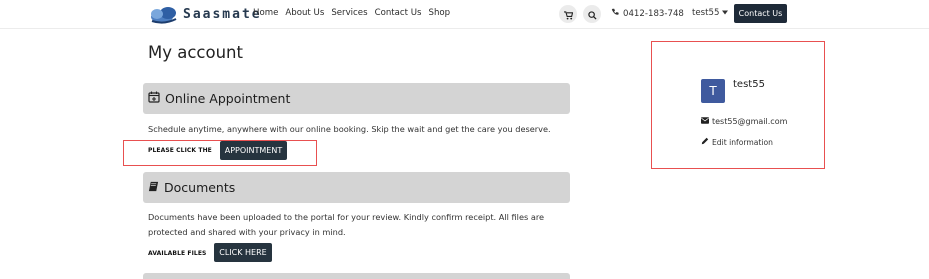 This screenshot has height=279, width=929. I want to click on documents-label: AVAILABLE FILES, so click(177, 253).